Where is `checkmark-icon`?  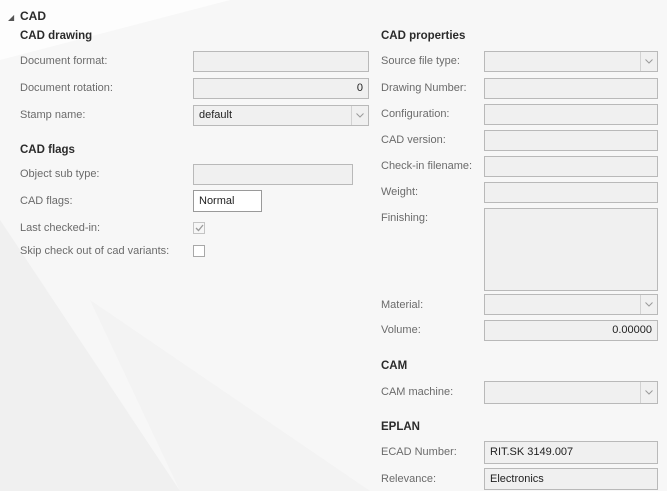 checkmark-icon is located at coordinates (199, 228).